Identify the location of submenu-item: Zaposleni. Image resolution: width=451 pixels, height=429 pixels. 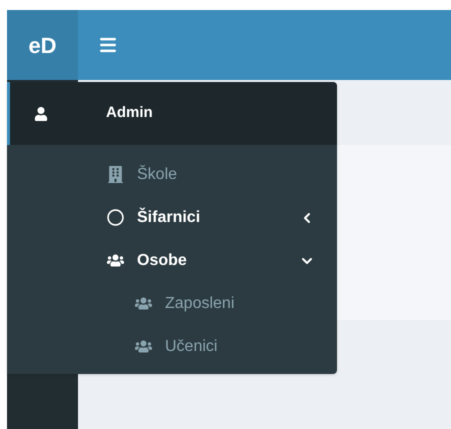
(211, 303).